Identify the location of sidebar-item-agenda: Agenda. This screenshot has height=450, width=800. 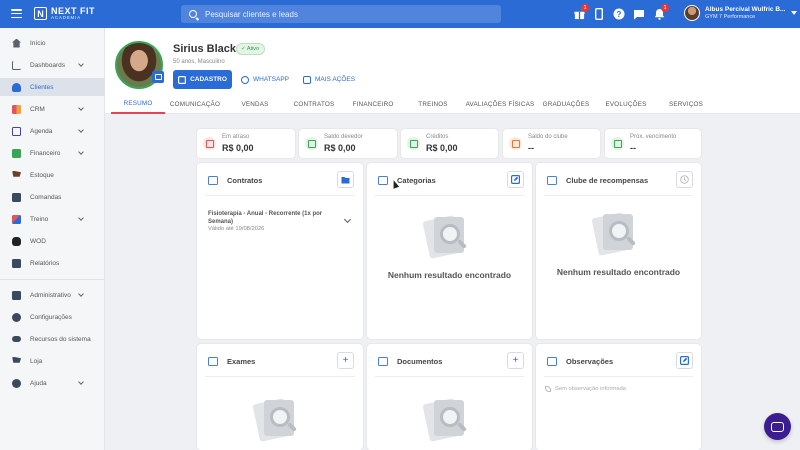
(52, 131).